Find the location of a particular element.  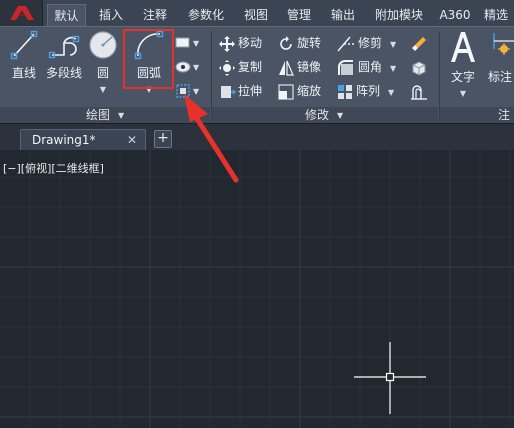

circle-icon is located at coordinates (103, 45).